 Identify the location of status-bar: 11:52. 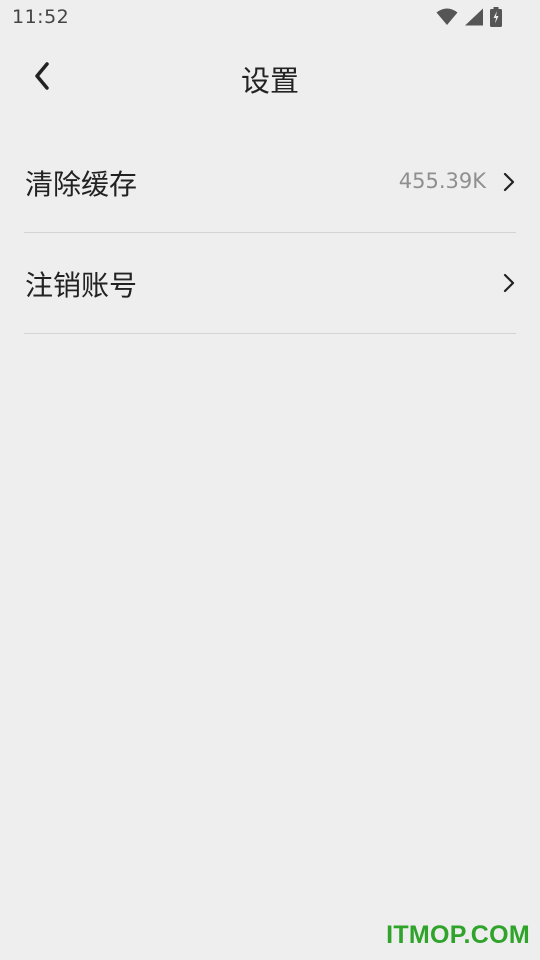
(270, 17).